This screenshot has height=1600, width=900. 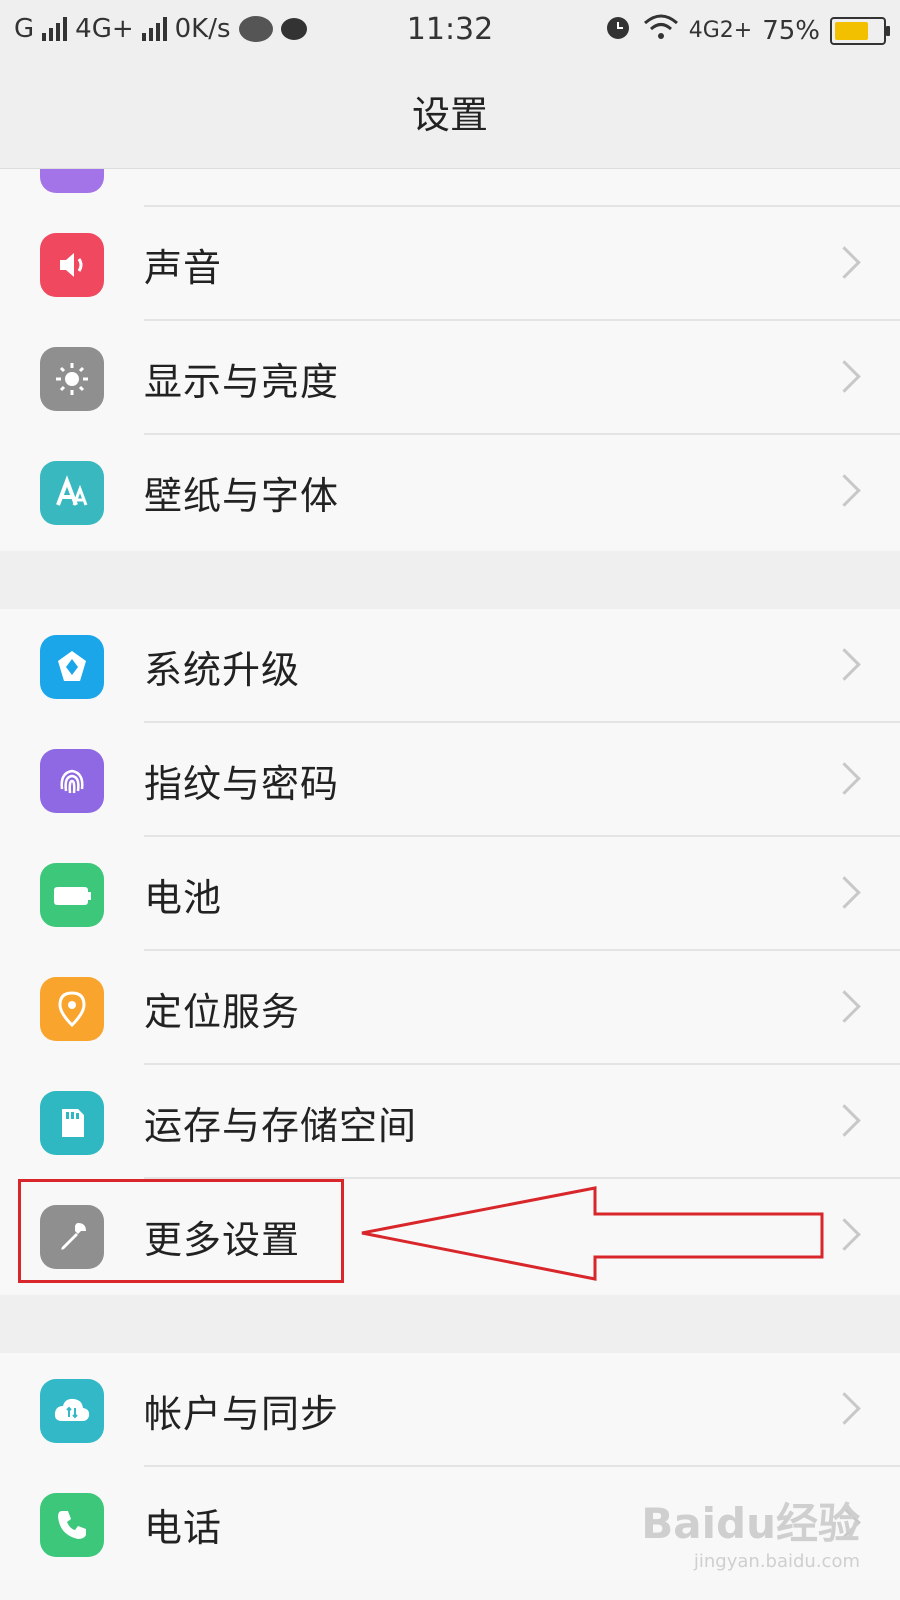 I want to click on alarm-icon, so click(x=618, y=30).